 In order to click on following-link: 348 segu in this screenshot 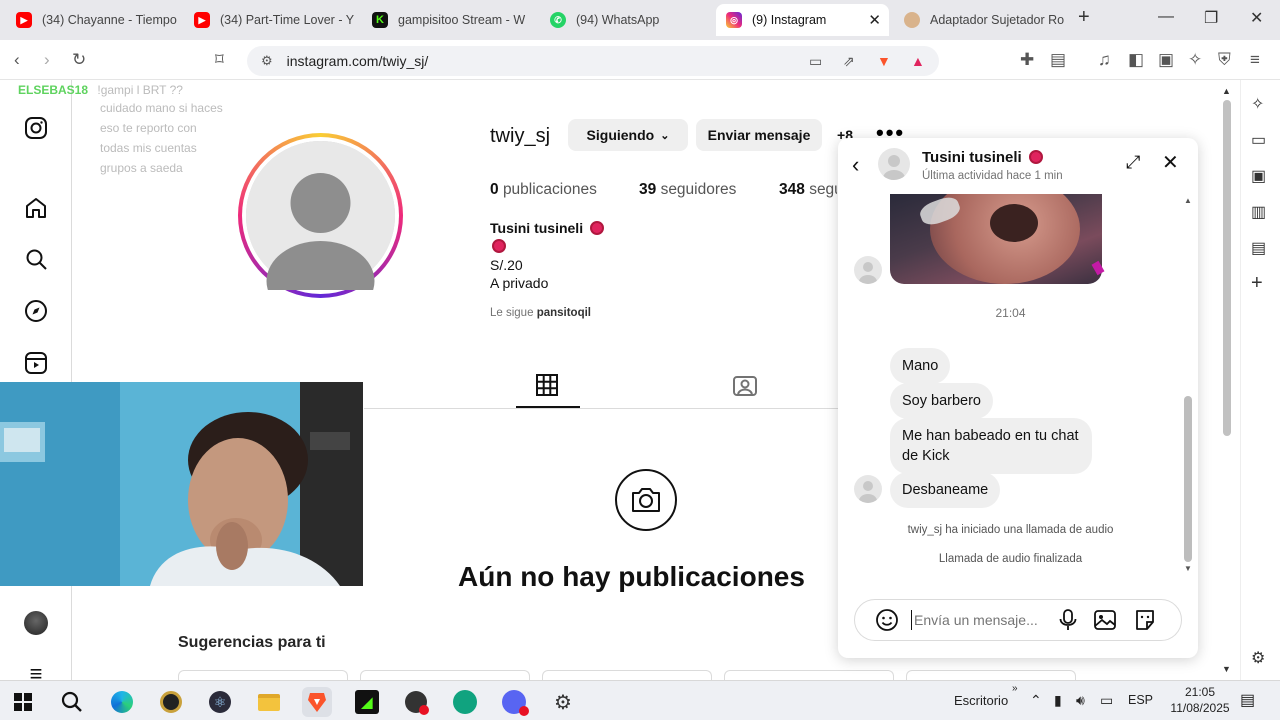, I will do `click(808, 190)`.